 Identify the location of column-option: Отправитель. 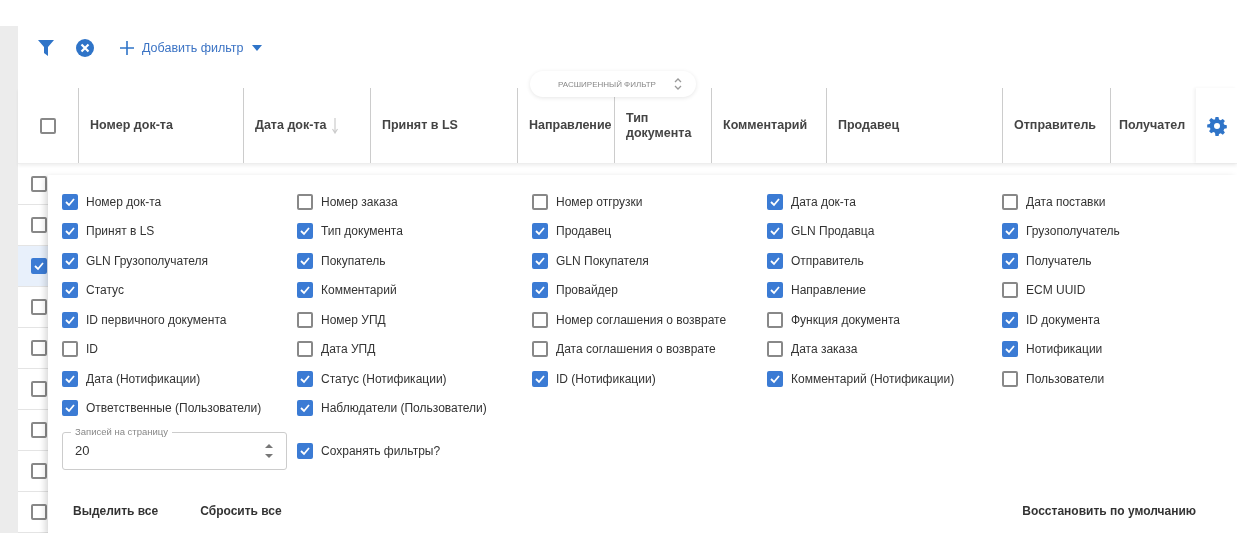
(884, 260).